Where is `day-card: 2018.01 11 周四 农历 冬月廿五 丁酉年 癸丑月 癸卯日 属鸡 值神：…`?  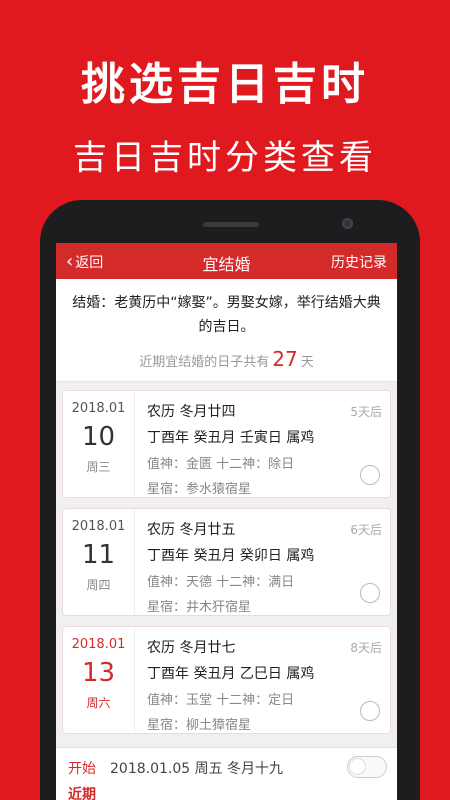 day-card: 2018.01 11 周四 农历 冬月廿五 丁酉年 癸丑月 癸卯日 属鸡 值神：… is located at coordinates (226, 562).